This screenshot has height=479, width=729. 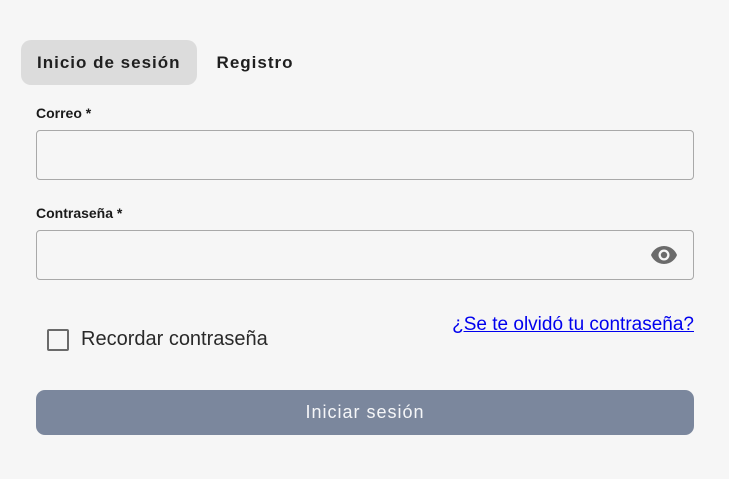 I want to click on password-field, so click(x=365, y=255).